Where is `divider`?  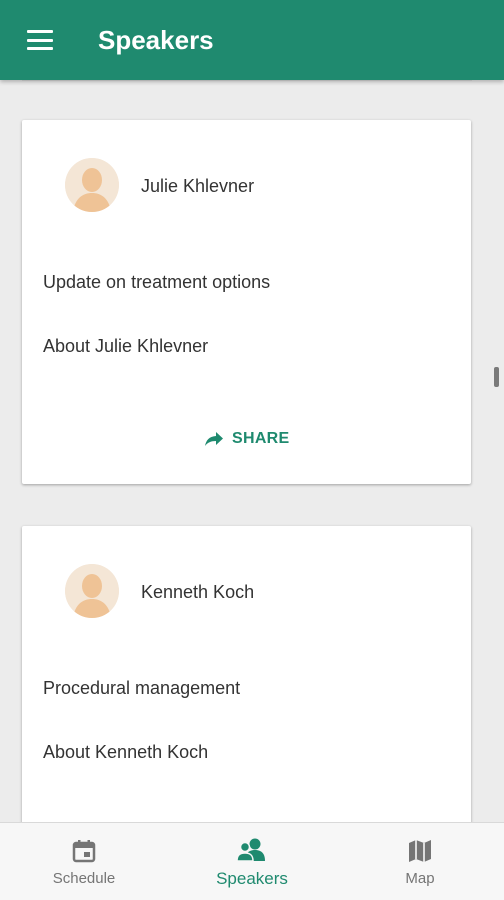
divider is located at coordinates (247, 80).